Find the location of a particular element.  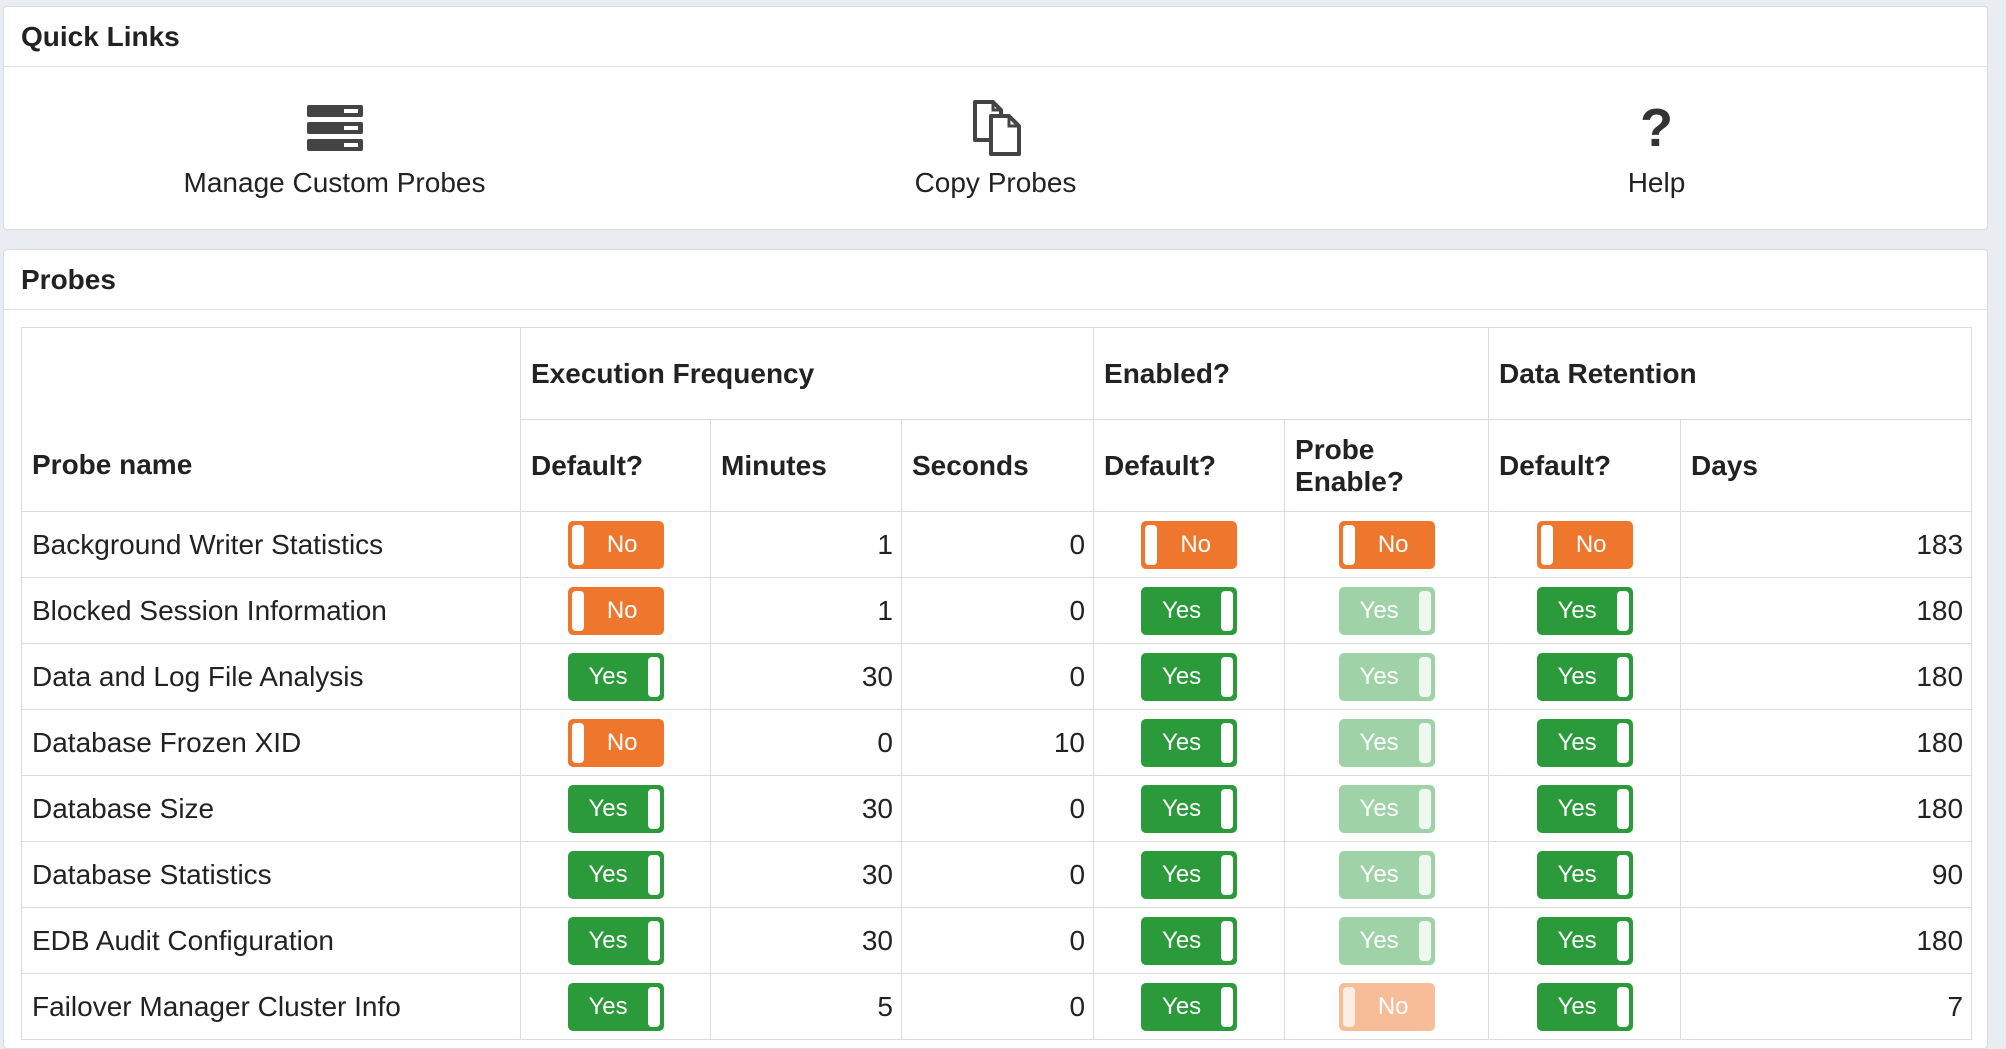

probe-name-cell: Database Size is located at coordinates (271, 808).